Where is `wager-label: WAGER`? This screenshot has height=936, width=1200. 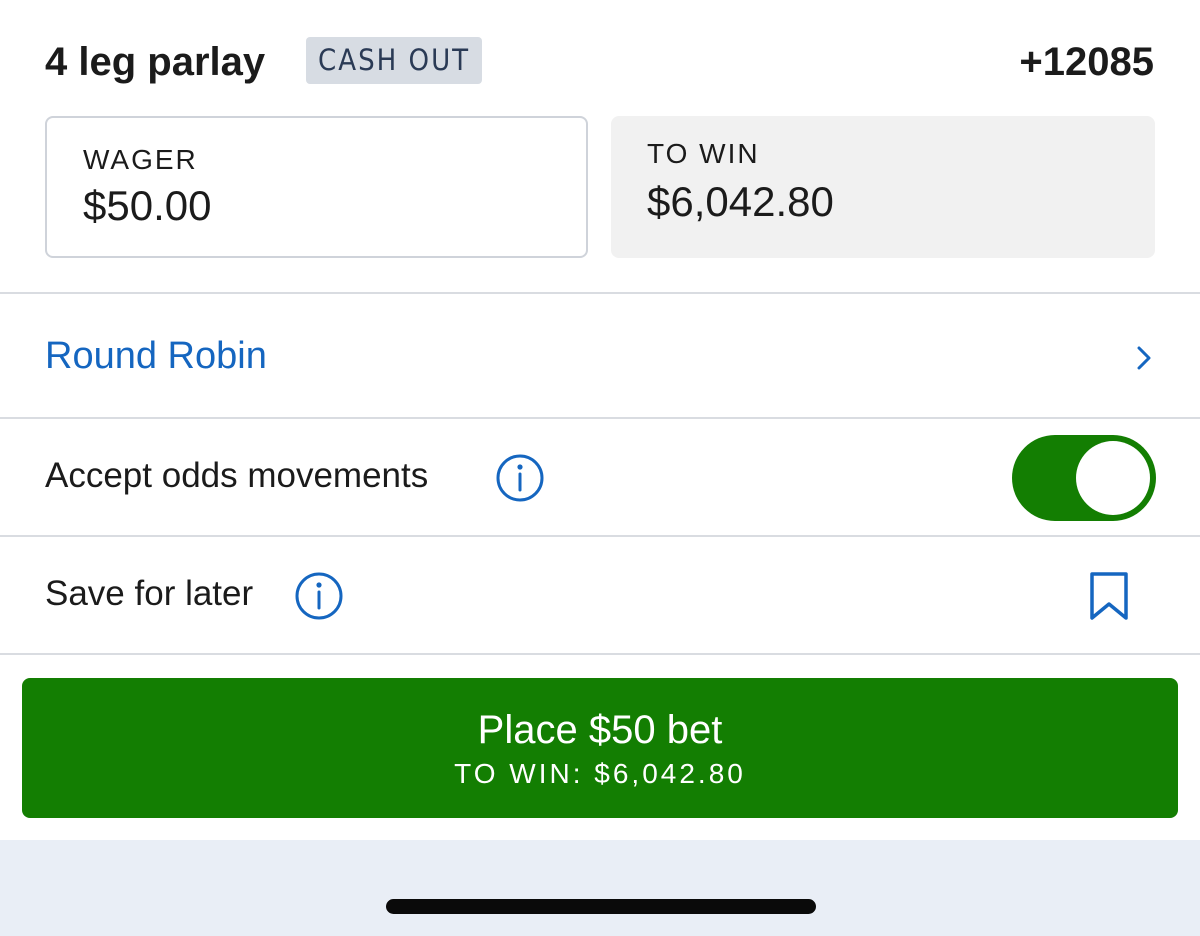
wager-label: WAGER is located at coordinates (140, 159).